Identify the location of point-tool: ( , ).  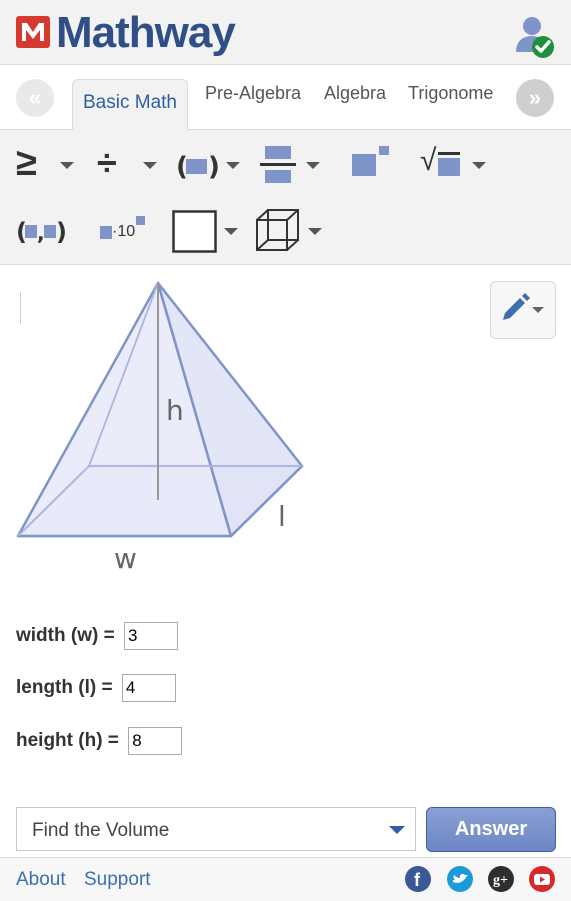
(41, 232).